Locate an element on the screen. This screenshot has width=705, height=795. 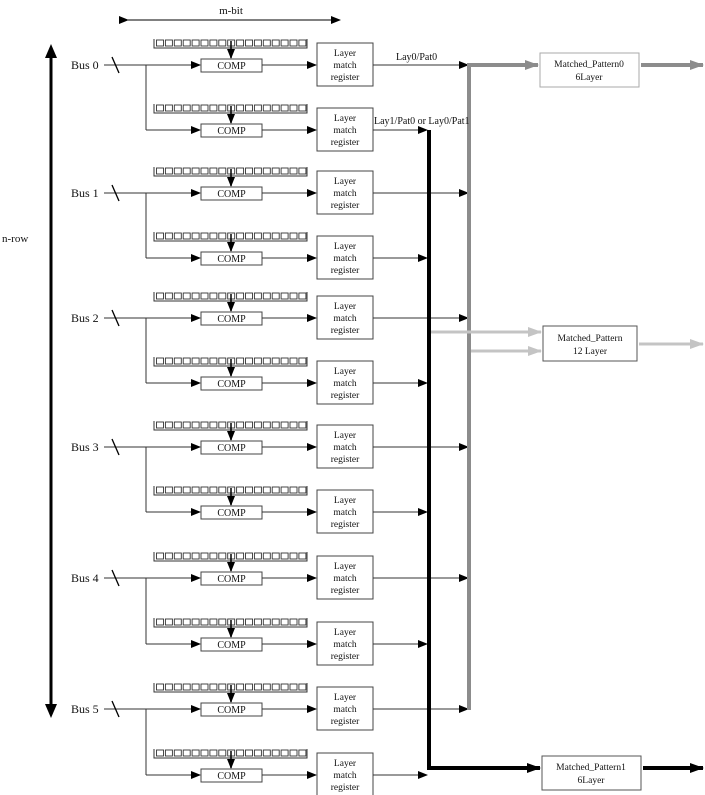
pattern-row-9: COMP Layer match register is located at coordinates (287, 642).